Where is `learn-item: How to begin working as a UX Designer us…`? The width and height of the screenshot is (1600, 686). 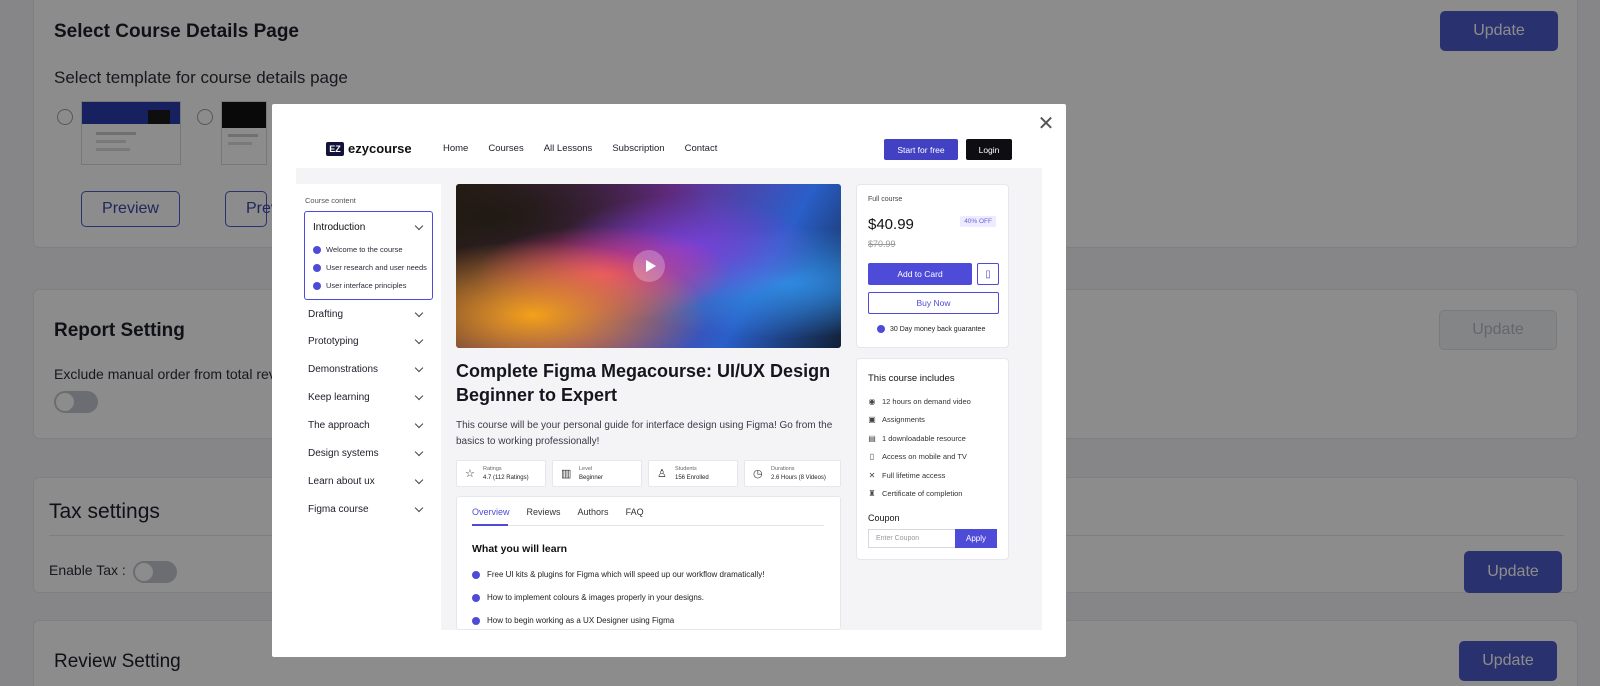
learn-item: How to begin working as a UX Designer us… is located at coordinates (573, 620).